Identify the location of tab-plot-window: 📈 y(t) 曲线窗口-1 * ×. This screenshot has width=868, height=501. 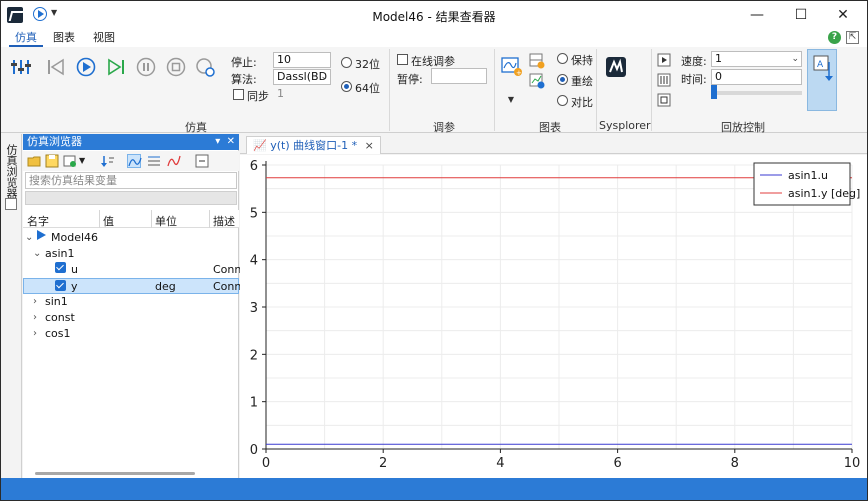
(313, 145).